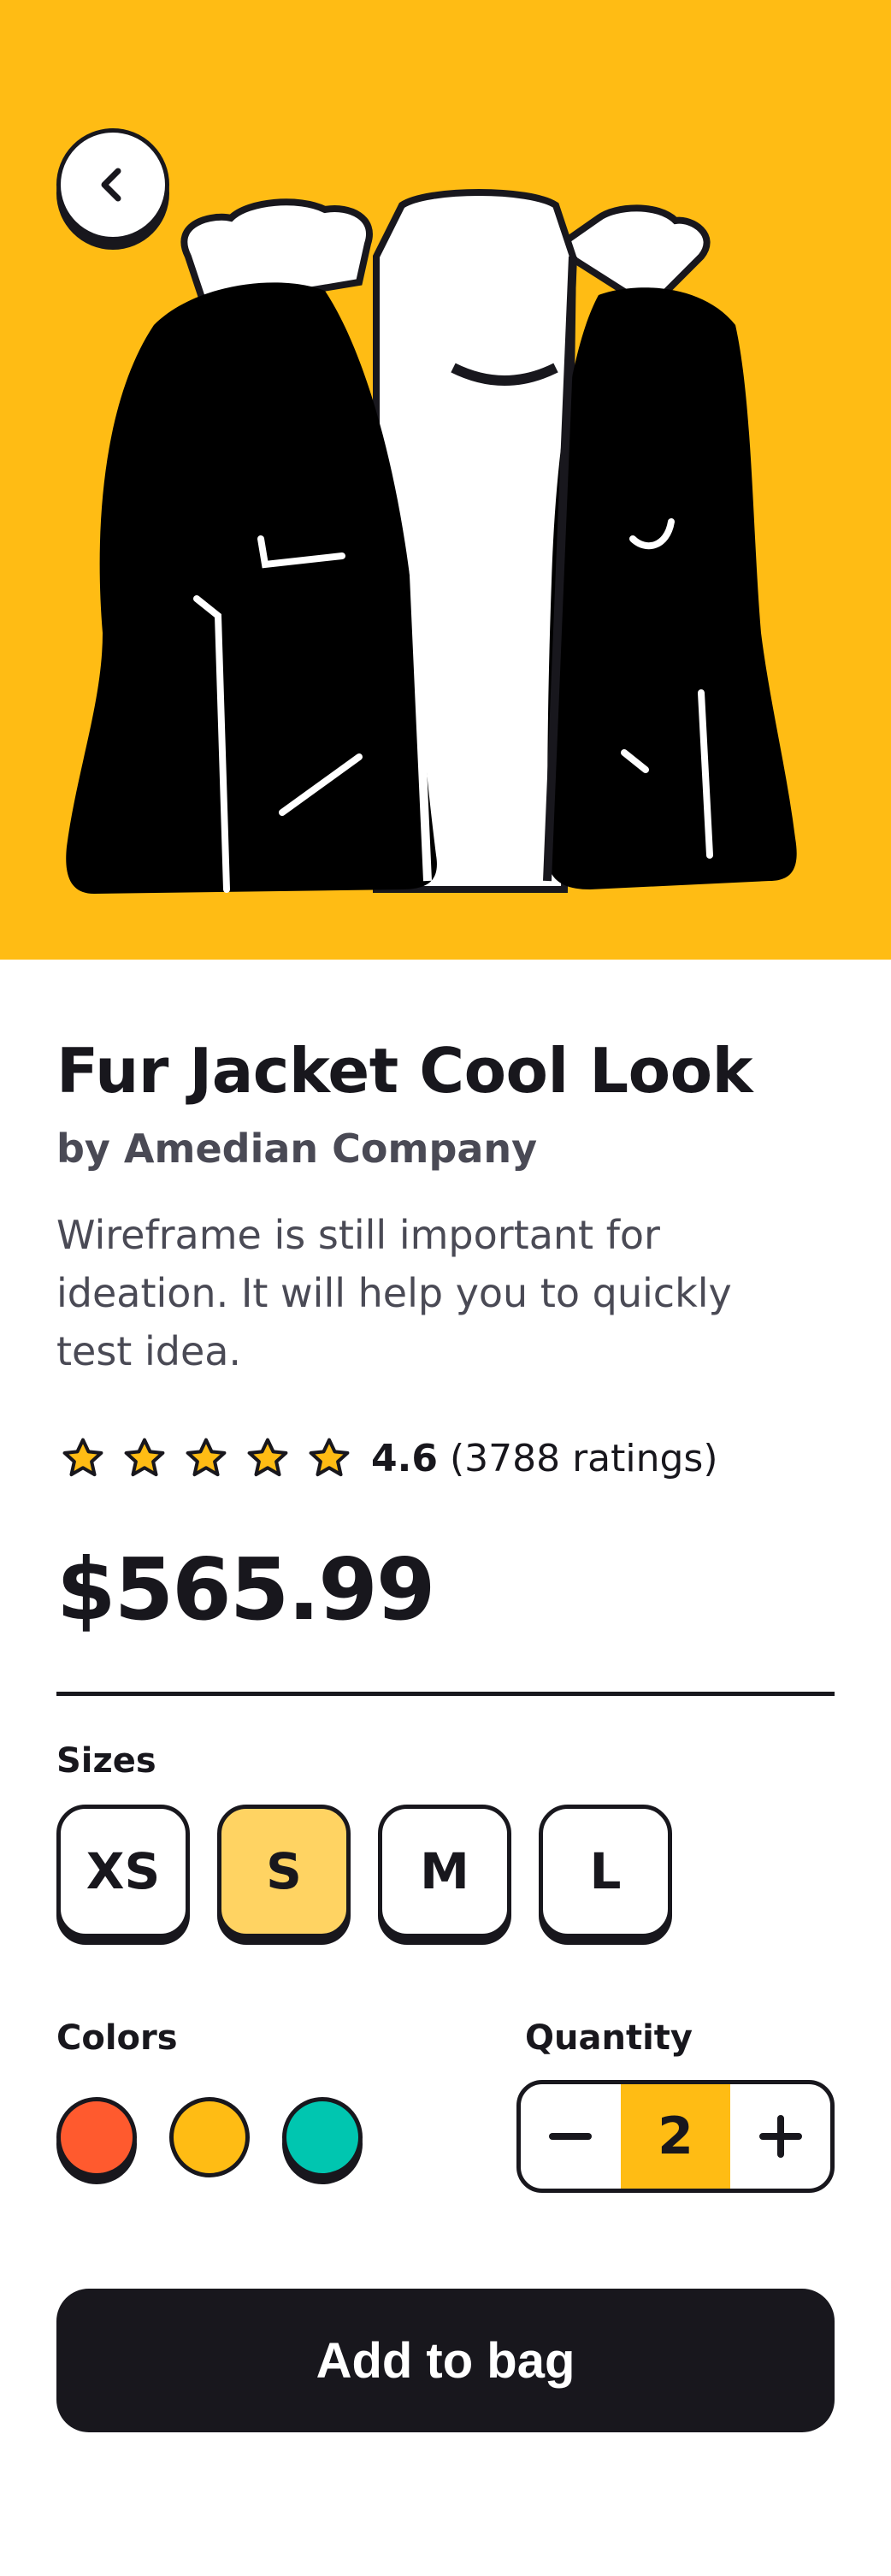 The image size is (891, 2576). I want to click on size-option-s: S, so click(284, 1871).